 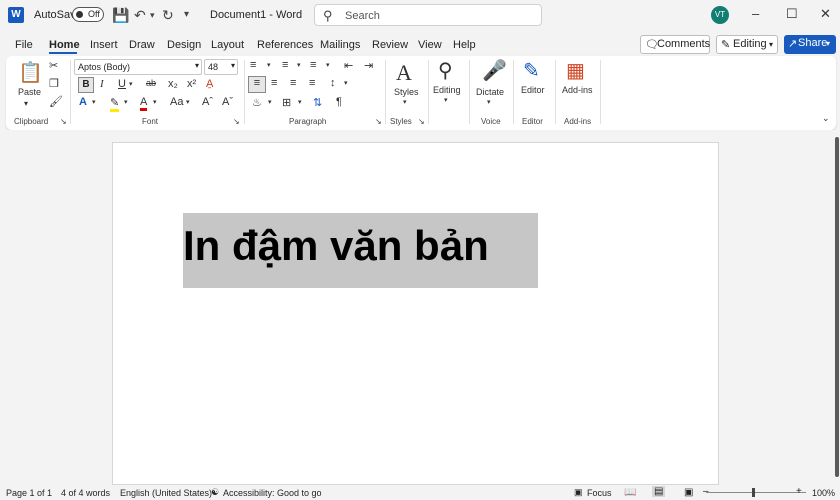 What do you see at coordinates (102, 84) in the screenshot?
I see `italic-icon: I` at bounding box center [102, 84].